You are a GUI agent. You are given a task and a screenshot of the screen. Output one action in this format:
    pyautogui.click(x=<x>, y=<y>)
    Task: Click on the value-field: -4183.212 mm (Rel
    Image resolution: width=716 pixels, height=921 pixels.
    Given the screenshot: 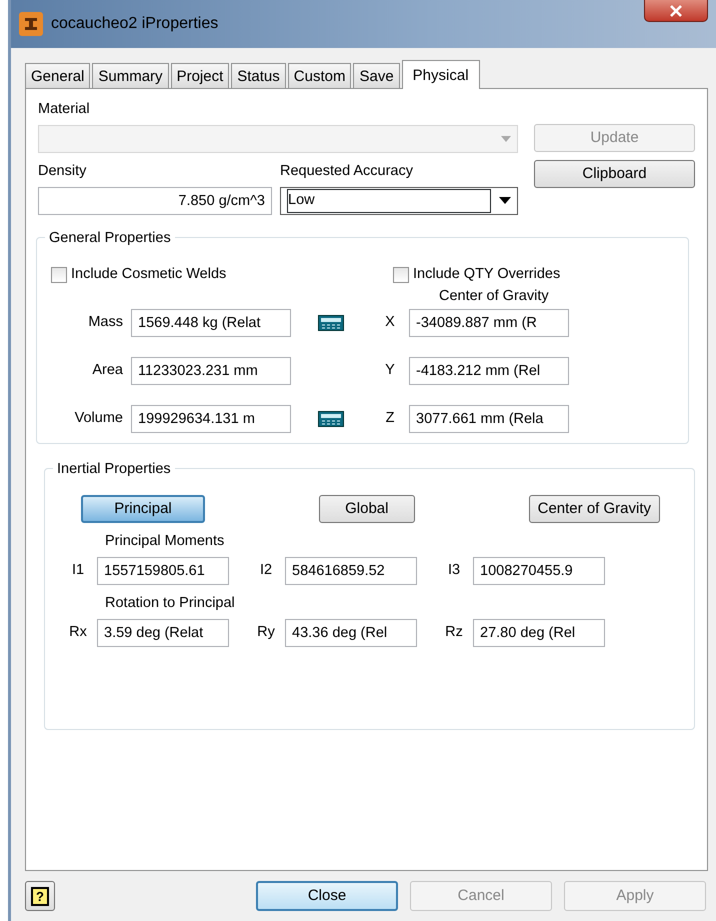 What is the action you would take?
    pyautogui.click(x=489, y=371)
    